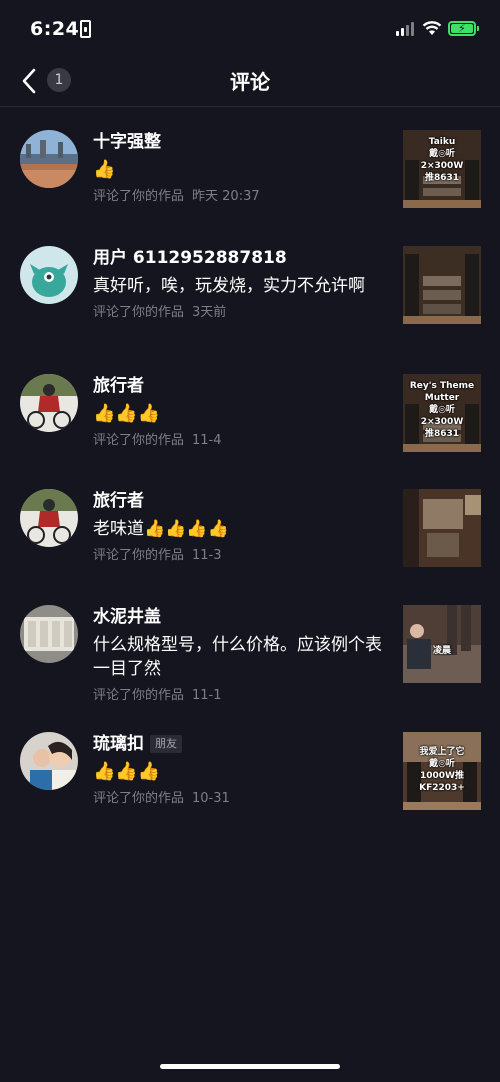 The image size is (500, 1082). What do you see at coordinates (207, 440) in the screenshot?
I see `comment-date: 11-4` at bounding box center [207, 440].